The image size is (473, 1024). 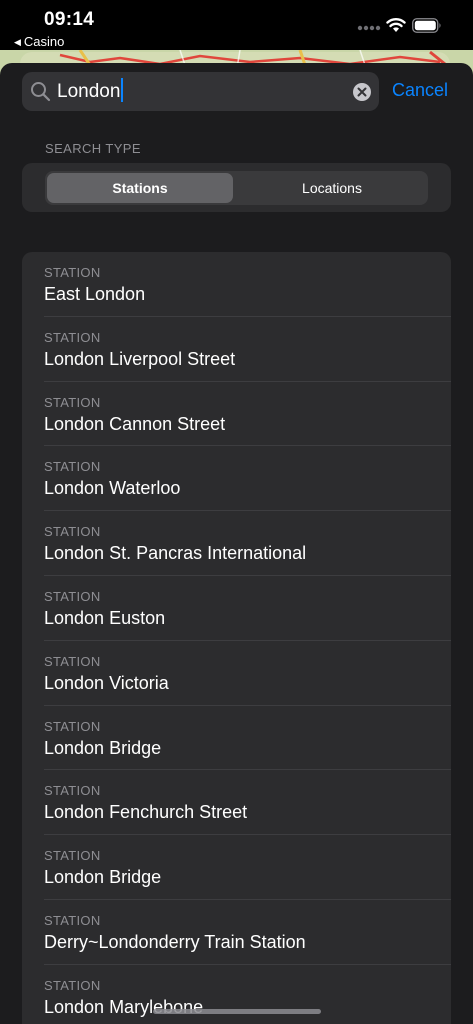 What do you see at coordinates (95, 294) in the screenshot?
I see `result-name: East London` at bounding box center [95, 294].